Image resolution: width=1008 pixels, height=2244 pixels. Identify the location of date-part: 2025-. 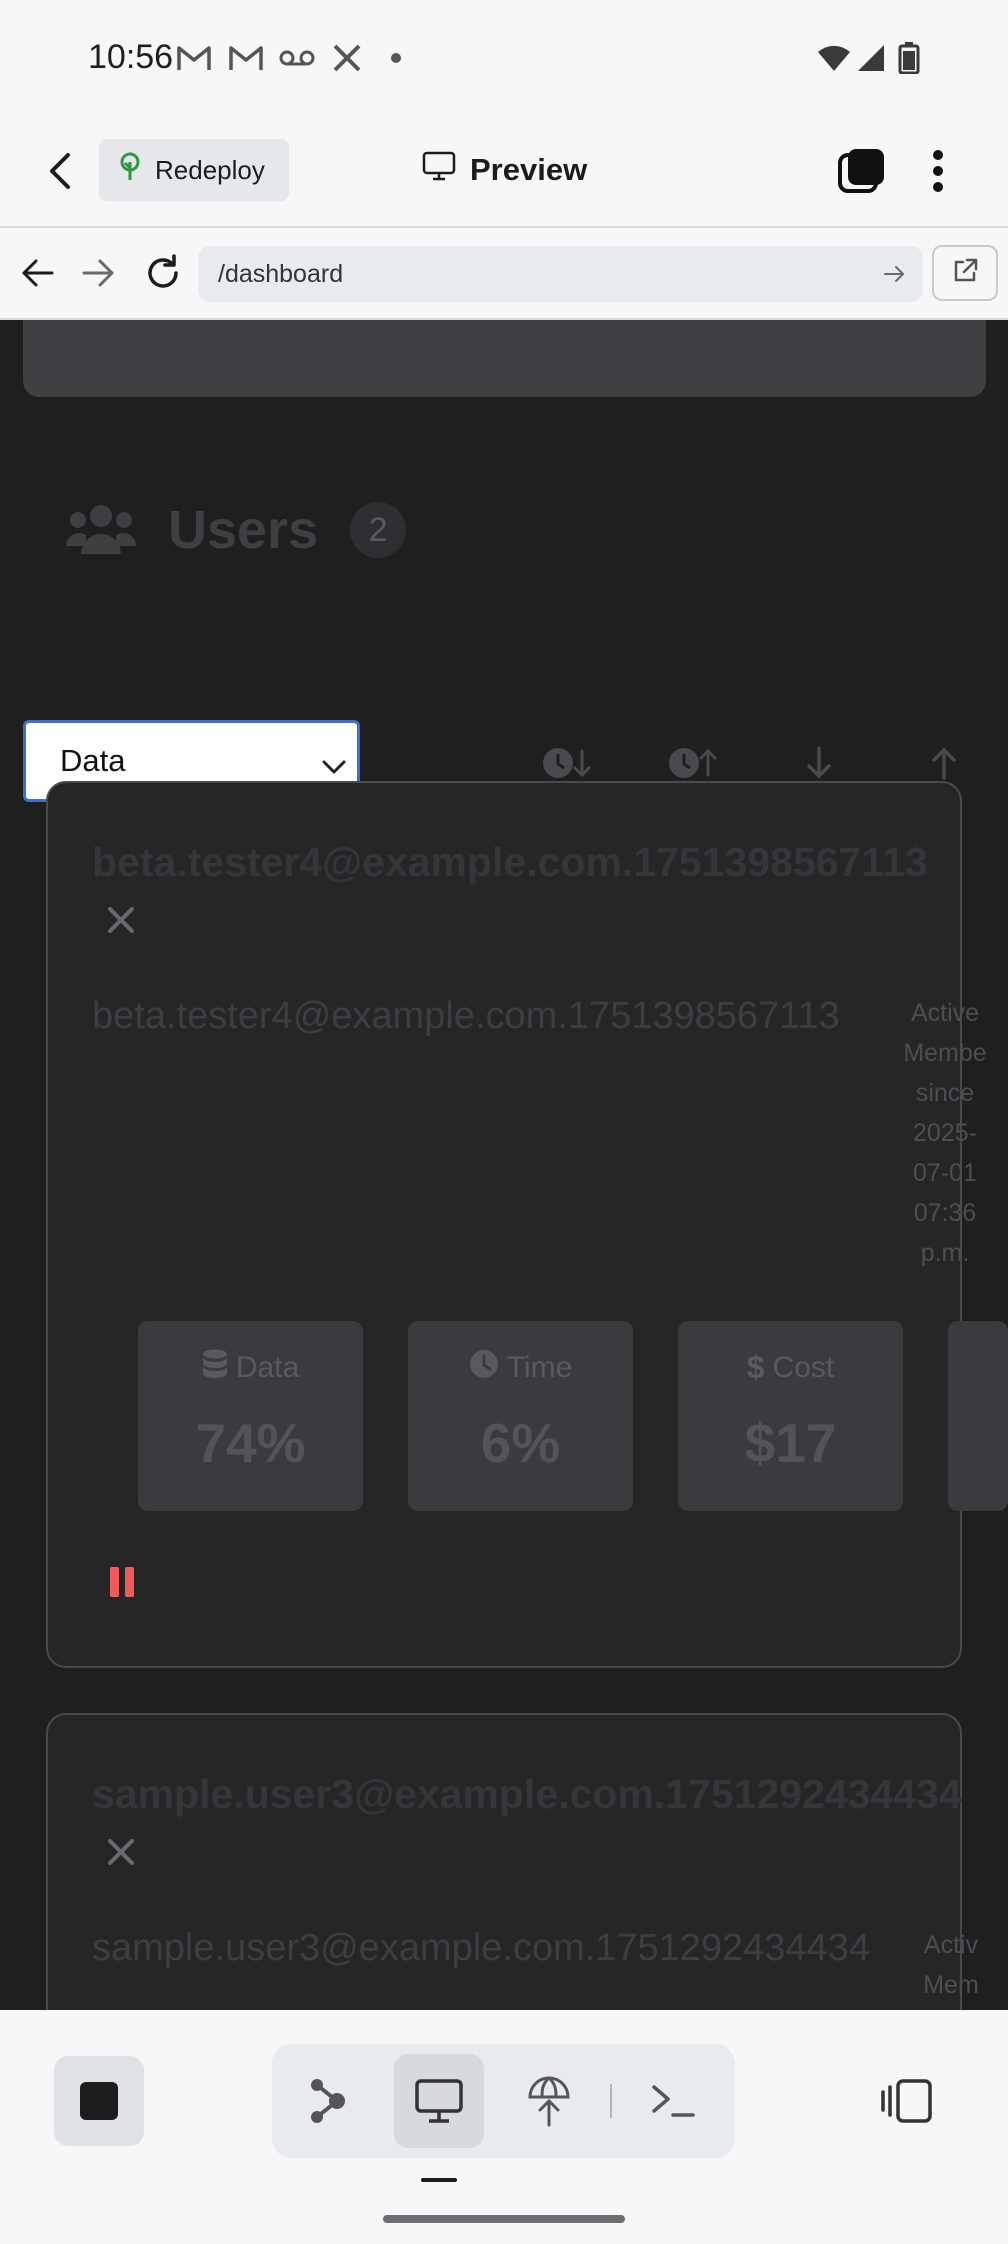
(945, 1133).